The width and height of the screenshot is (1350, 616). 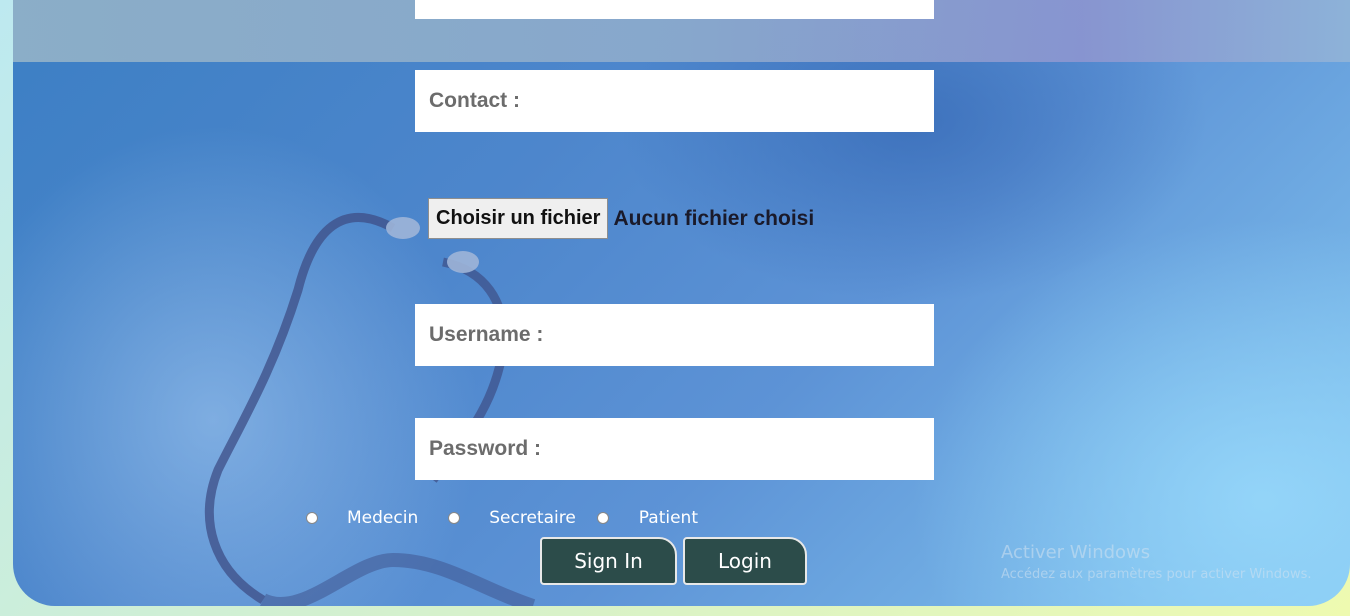 I want to click on contact-field: Contact :, so click(x=674, y=101).